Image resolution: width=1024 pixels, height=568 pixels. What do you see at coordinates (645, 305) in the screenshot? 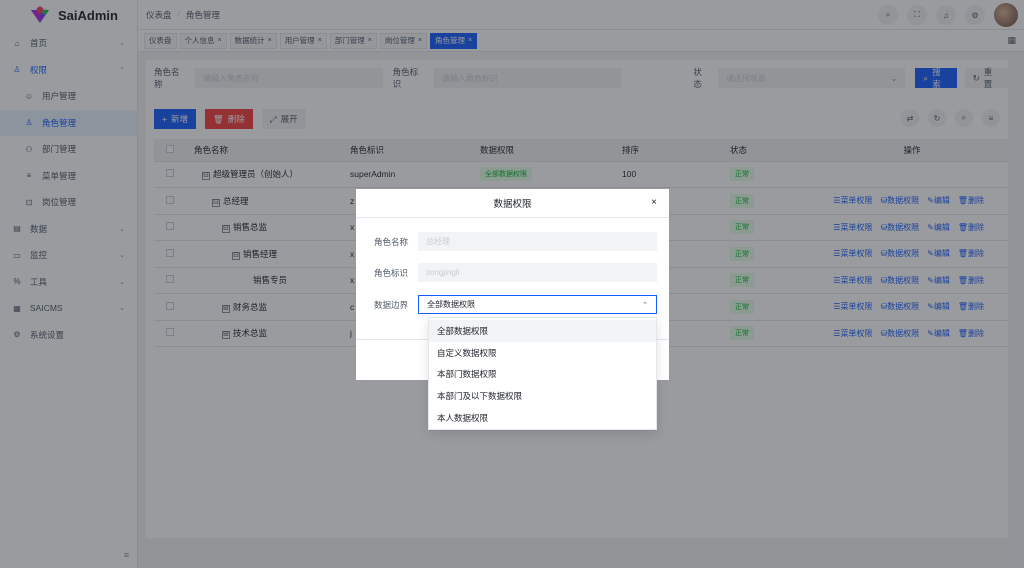
I see `chevron-up-icon: ⌃` at bounding box center [645, 305].